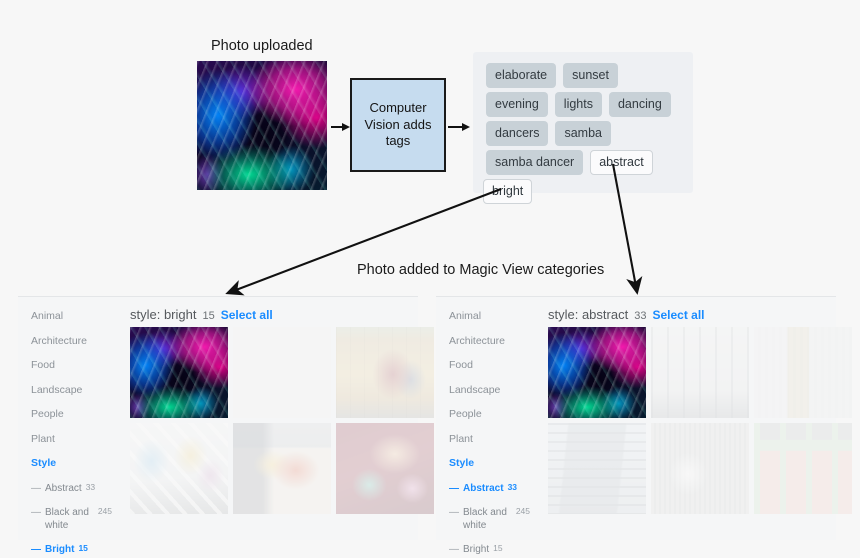 This screenshot has width=860, height=558. I want to click on tag-pill-dancers: dancers, so click(517, 133).